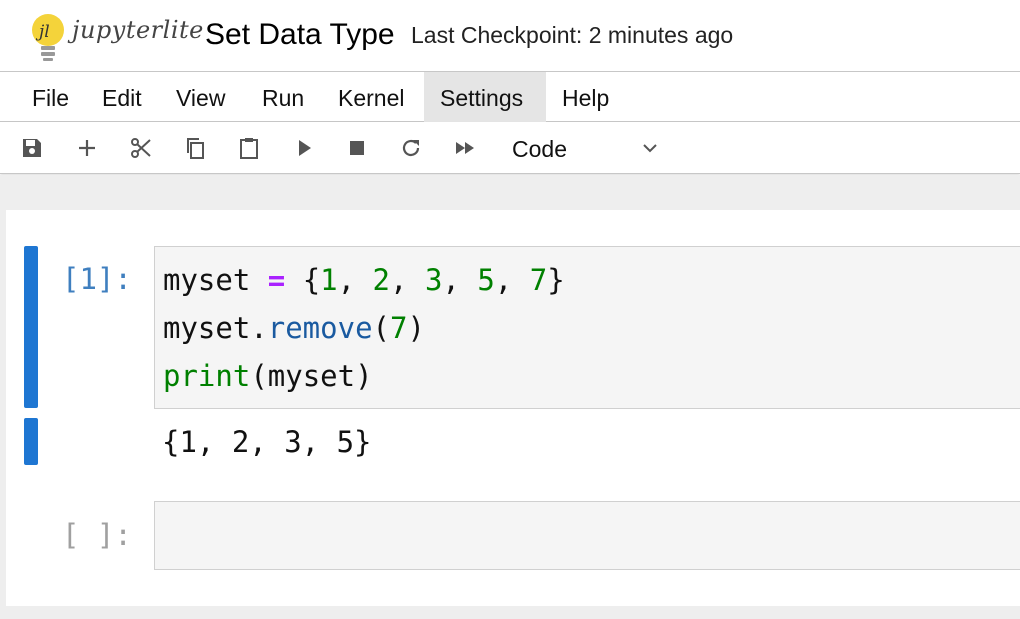 Image resolution: width=1020 pixels, height=619 pixels. I want to click on copy-button, so click(195, 148).